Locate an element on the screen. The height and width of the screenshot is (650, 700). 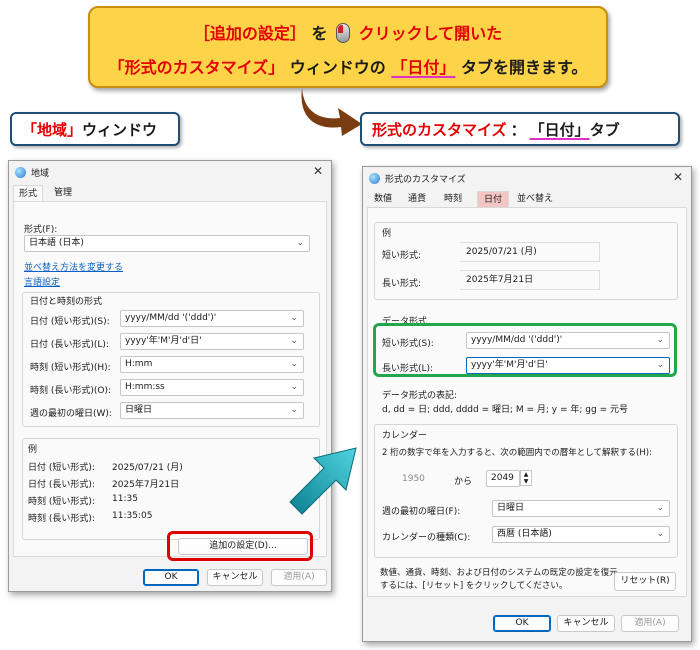
year-from: 1950 is located at coordinates (413, 479).